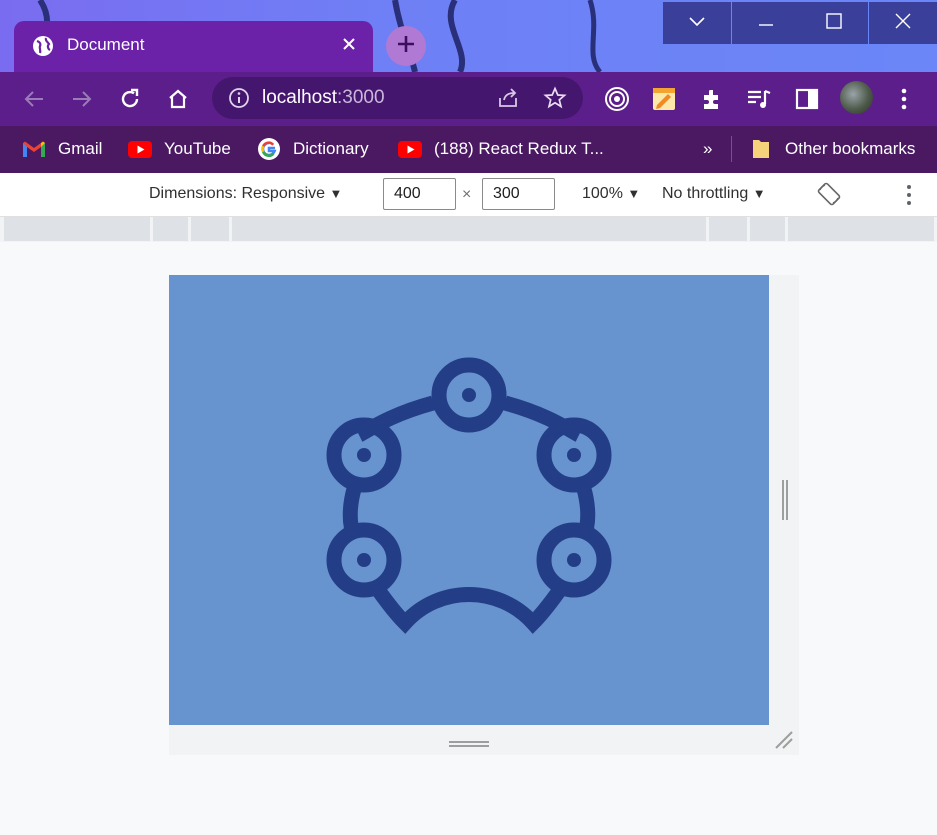 This screenshot has width=937, height=835. I want to click on dimensions-label: Dimensions: Responsive, so click(237, 193).